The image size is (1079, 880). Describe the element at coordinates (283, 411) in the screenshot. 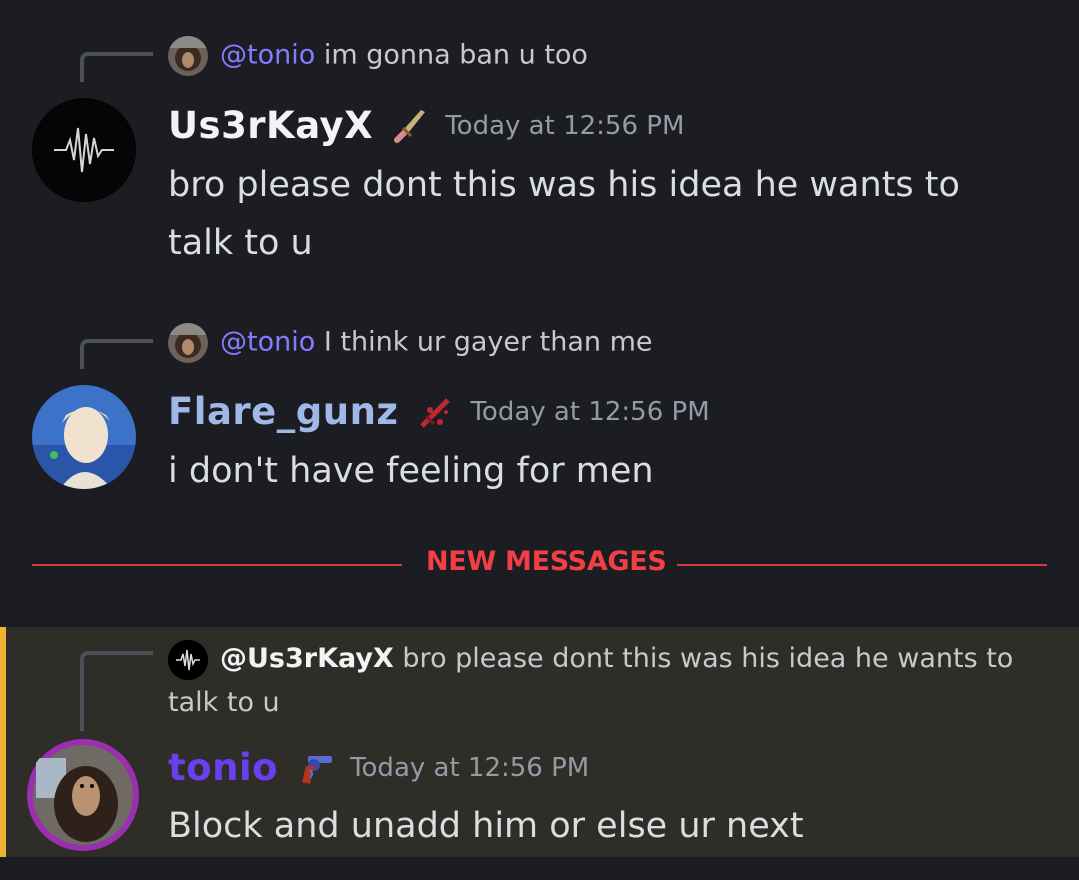

I see `author-name: Flare_gunz` at that location.